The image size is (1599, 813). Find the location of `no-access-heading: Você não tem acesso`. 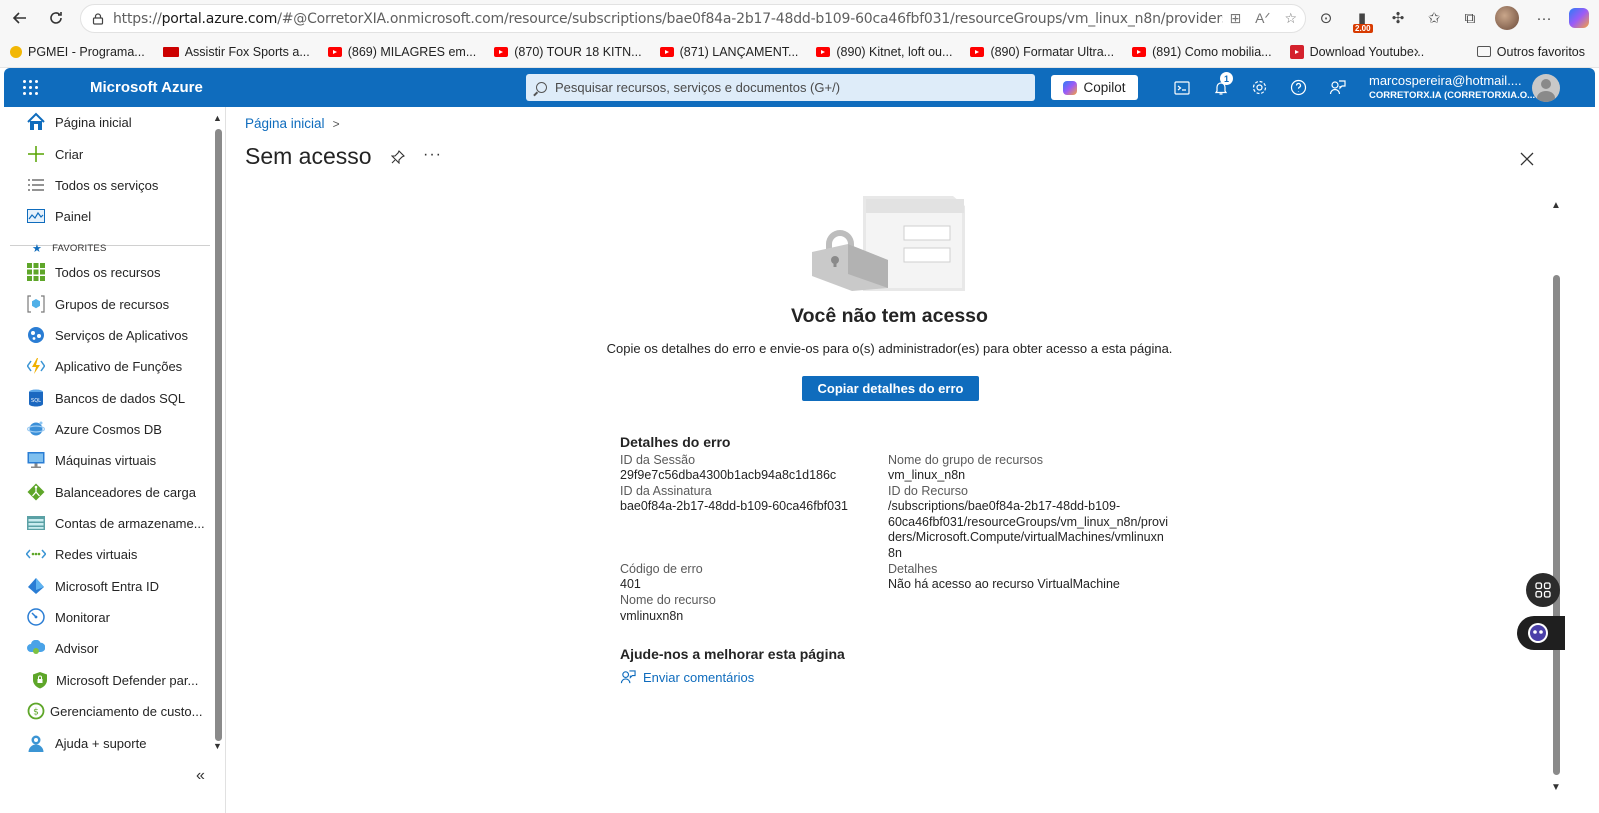

no-access-heading: Você não tem acesso is located at coordinates (889, 316).